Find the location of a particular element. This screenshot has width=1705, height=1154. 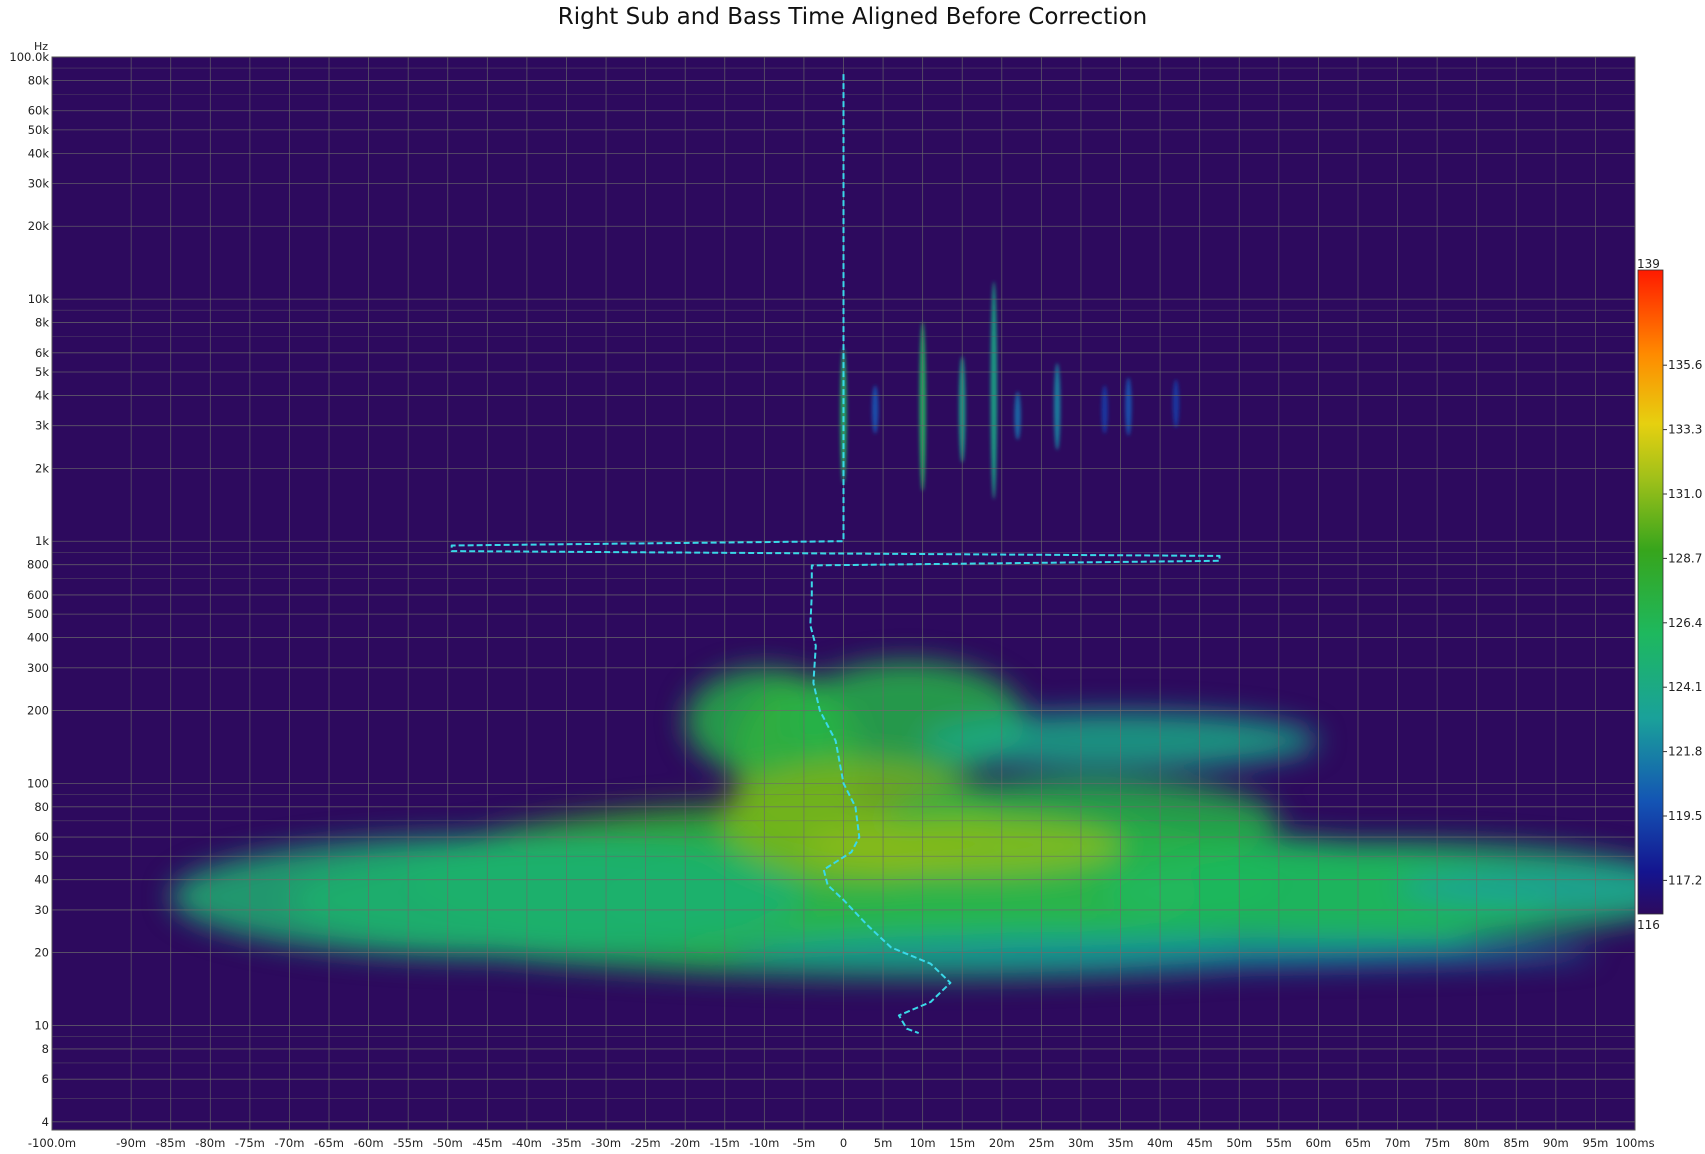

x-tick-label: 70m is located at coordinates (1398, 1143).